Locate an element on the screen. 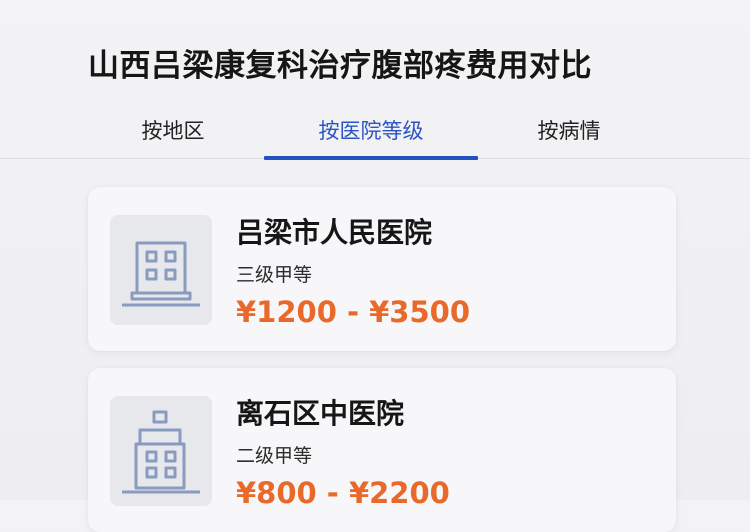  tab-by-hospital-level: 按医院等级 is located at coordinates (371, 133).